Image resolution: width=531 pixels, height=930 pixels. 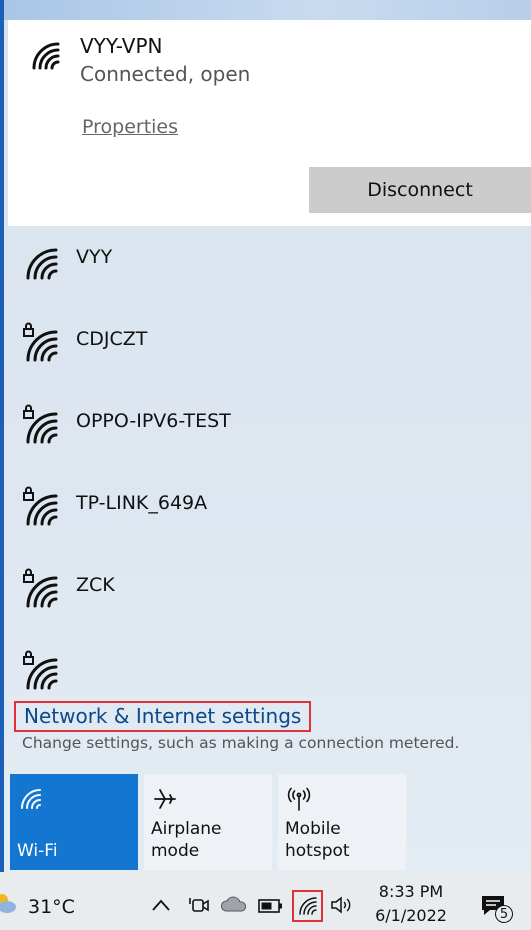 I want to click on onedrive-cloud-icon, so click(x=234, y=904).